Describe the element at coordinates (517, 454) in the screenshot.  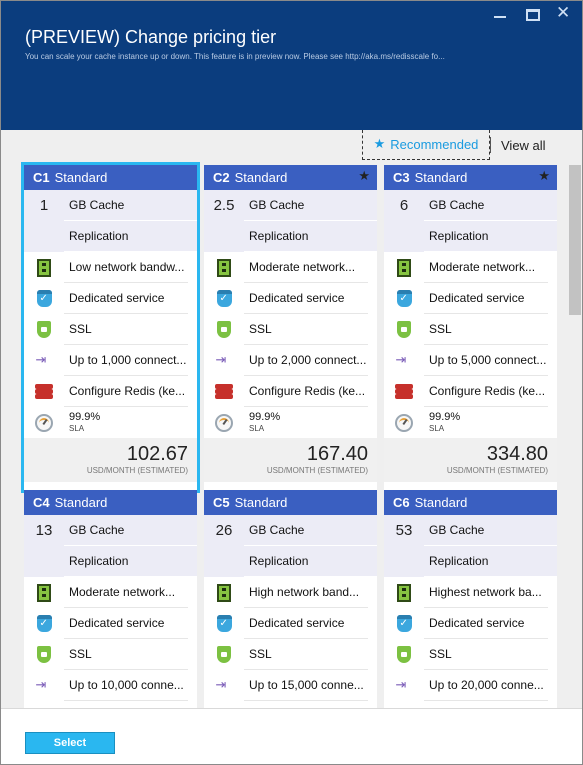
I see `price-amount: 334.80` at that location.